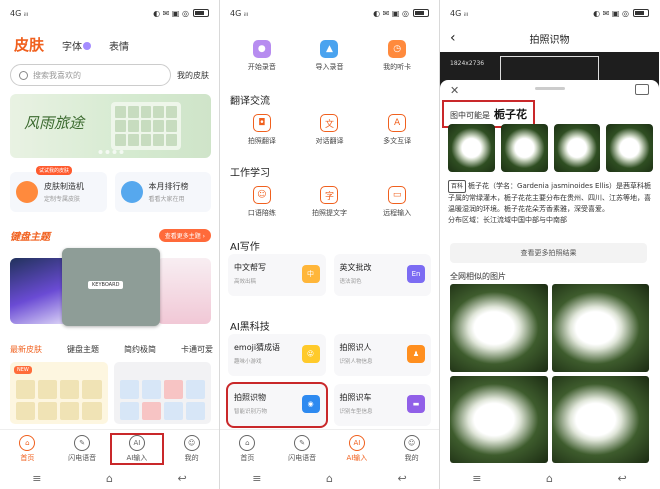  I want to click on import-recording-item: ▲ 导入录音, so click(329, 56).